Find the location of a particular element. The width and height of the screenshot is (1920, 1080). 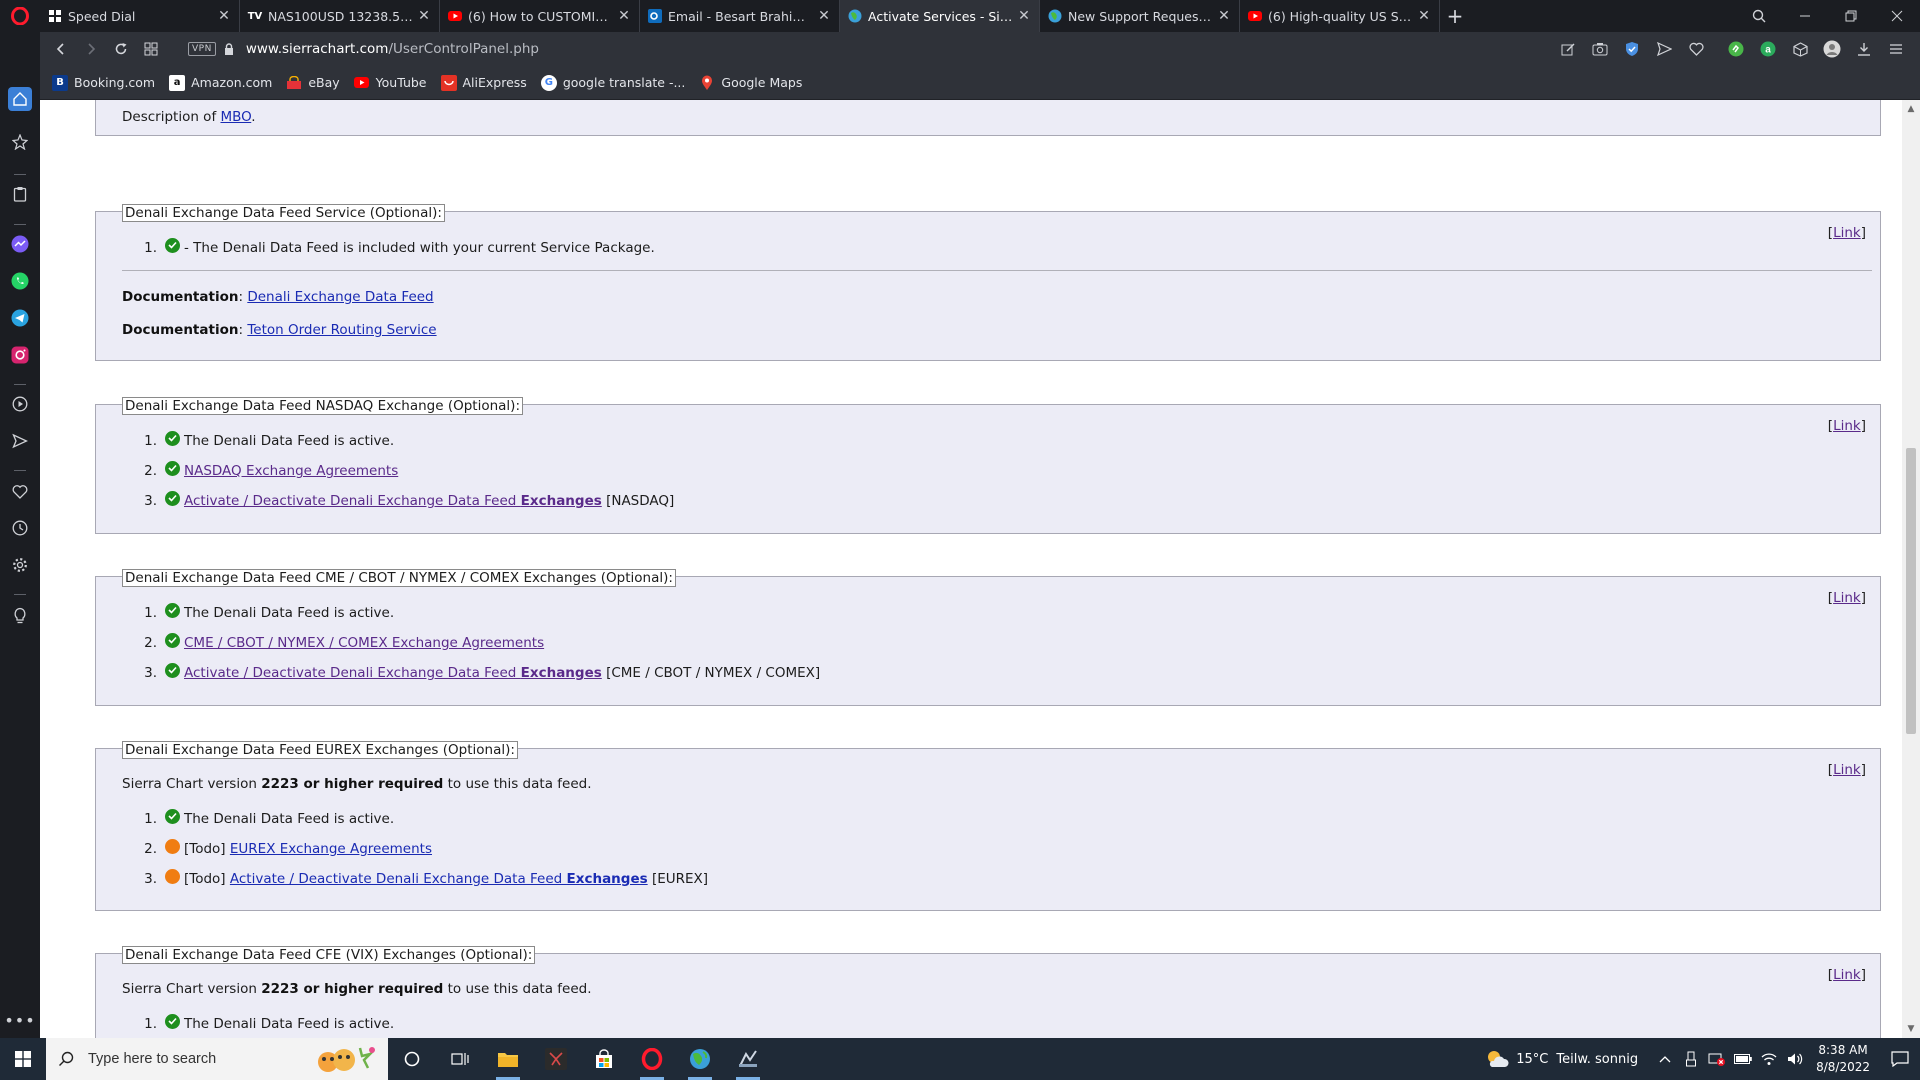

tab-search-icon is located at coordinates (1759, 16).